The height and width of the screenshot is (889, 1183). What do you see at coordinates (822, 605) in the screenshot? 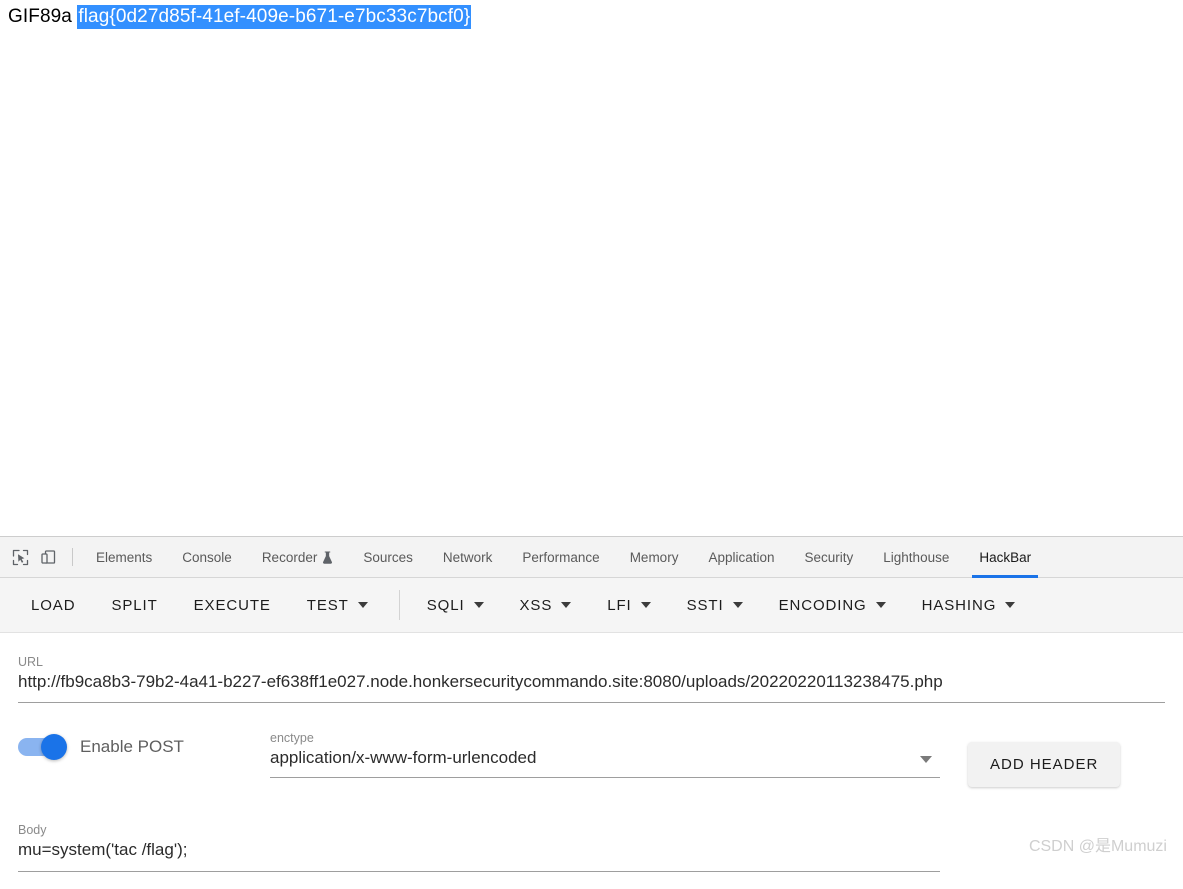
I see `button-label: ENCODING` at bounding box center [822, 605].